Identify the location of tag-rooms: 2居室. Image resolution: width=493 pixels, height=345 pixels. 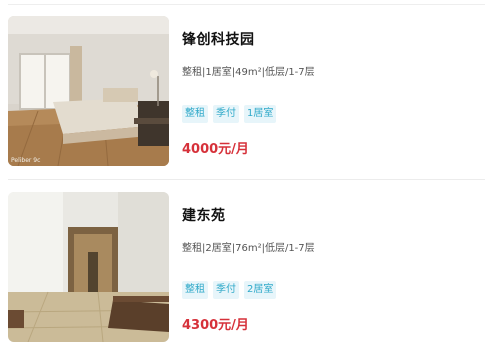
(260, 290).